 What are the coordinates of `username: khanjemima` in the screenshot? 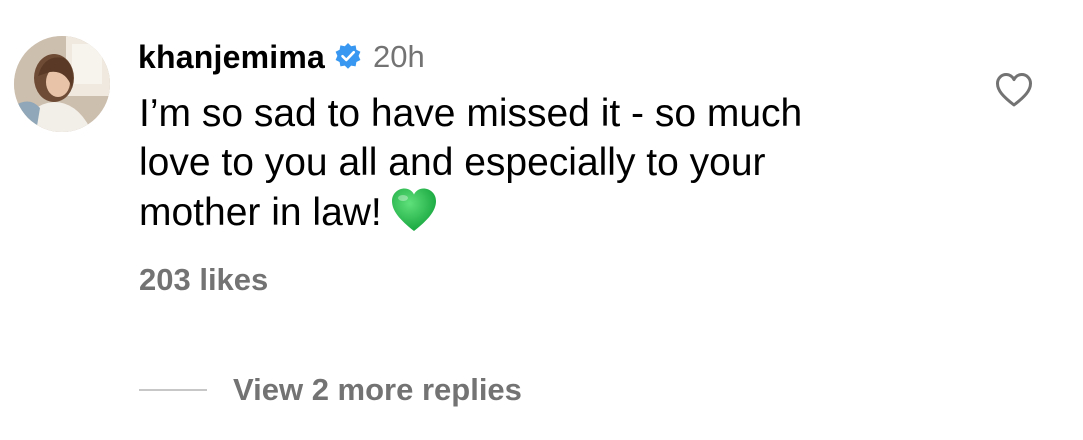 It's located at (231, 57).